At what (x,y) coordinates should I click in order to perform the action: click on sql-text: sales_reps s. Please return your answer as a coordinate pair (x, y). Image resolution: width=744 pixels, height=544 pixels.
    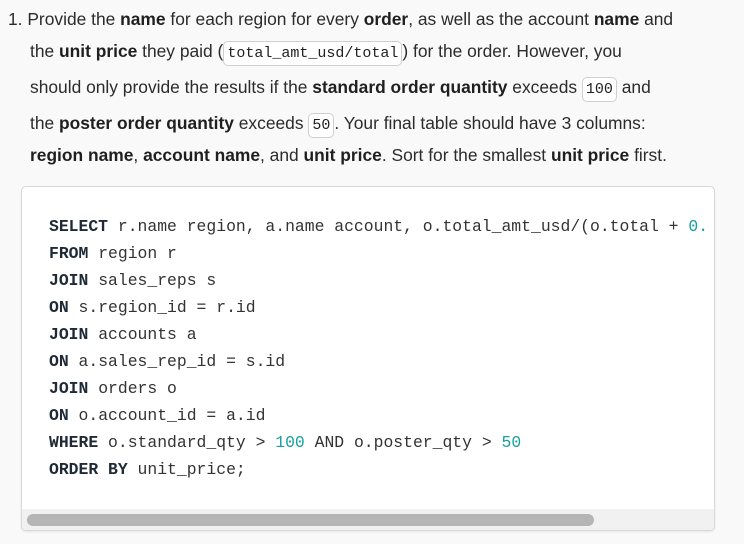
    Looking at the image, I should click on (152, 280).